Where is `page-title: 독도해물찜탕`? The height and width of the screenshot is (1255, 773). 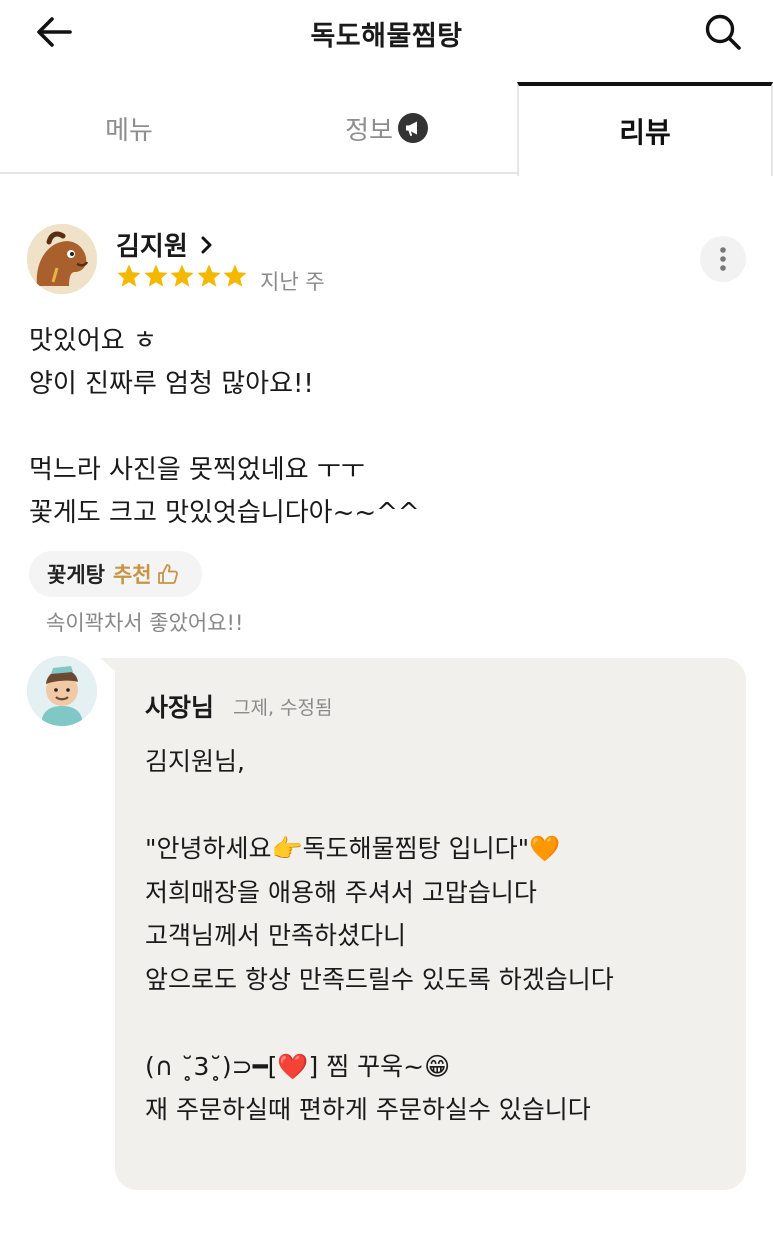
page-title: 독도해물찜탕 is located at coordinates (386, 36).